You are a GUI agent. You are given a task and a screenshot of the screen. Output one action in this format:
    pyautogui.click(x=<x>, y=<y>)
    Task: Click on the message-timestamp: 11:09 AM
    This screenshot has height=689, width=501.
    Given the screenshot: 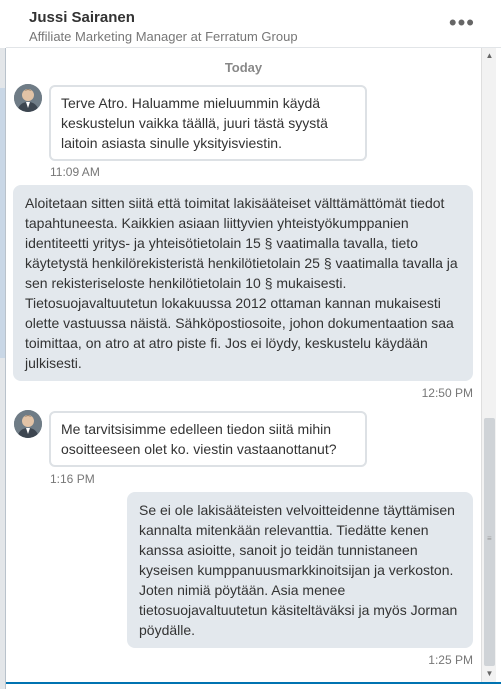 What is the action you would take?
    pyautogui.click(x=75, y=172)
    